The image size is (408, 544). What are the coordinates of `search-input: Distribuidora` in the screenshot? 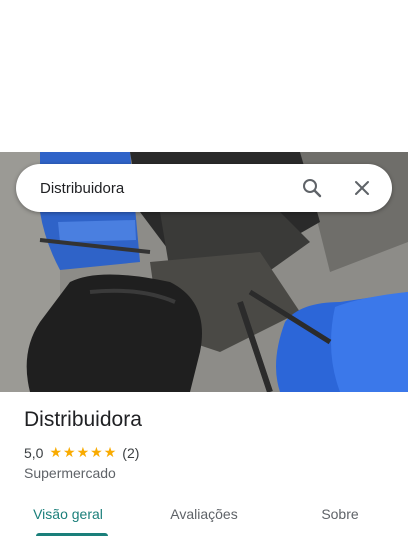 It's located at (168, 188).